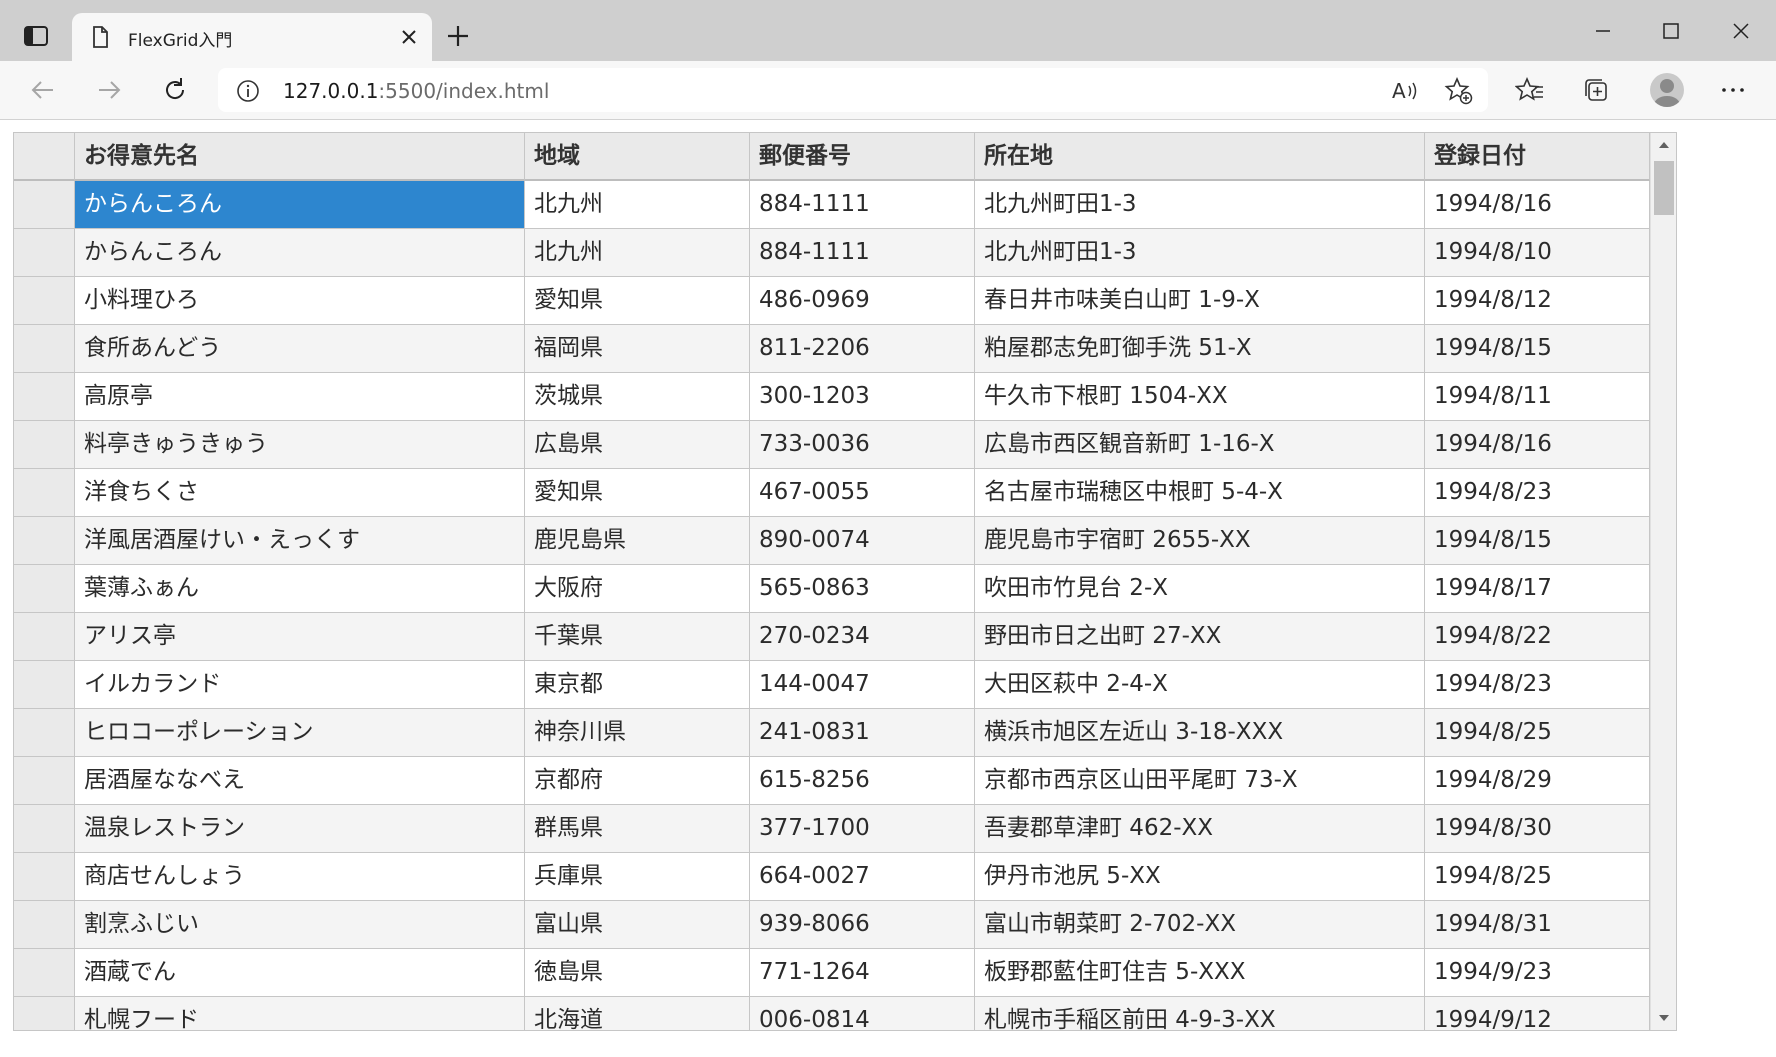  I want to click on cell-postal-code: 615-8256, so click(862, 781).